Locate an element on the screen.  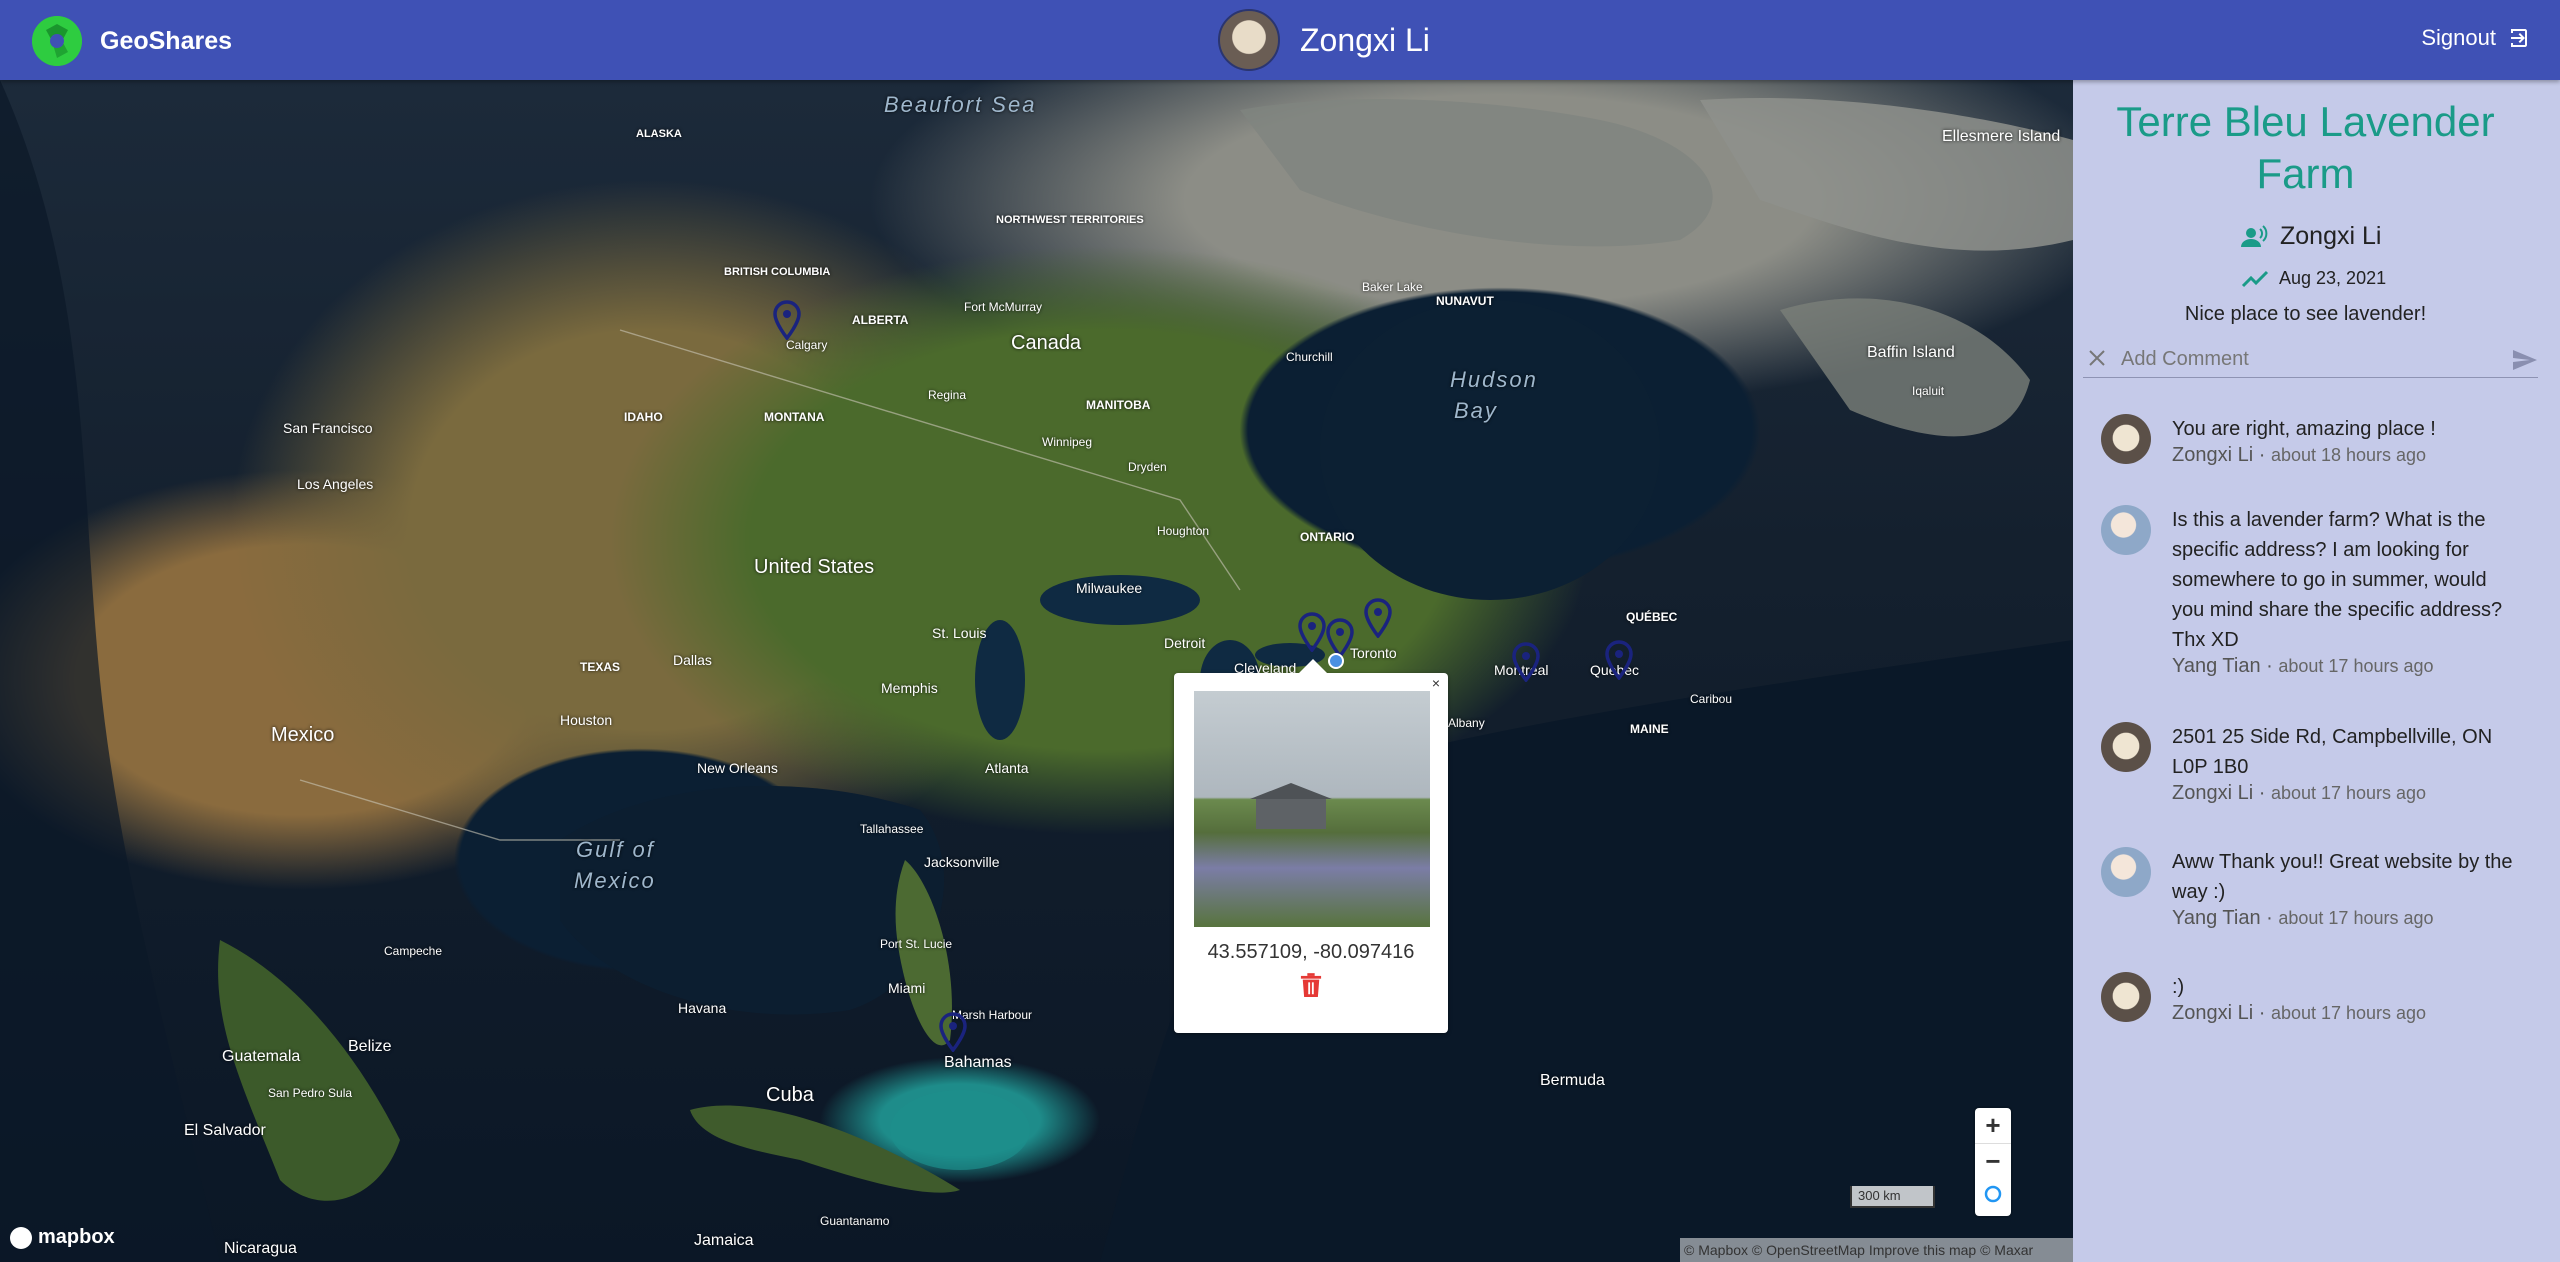
map-label: United States is located at coordinates (814, 567).